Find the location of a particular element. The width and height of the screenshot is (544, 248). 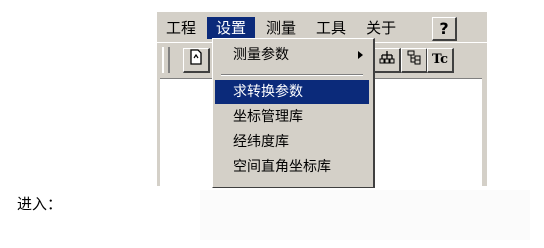

menu-item-compute-transform-params: 求转换参数 is located at coordinates (292, 92).